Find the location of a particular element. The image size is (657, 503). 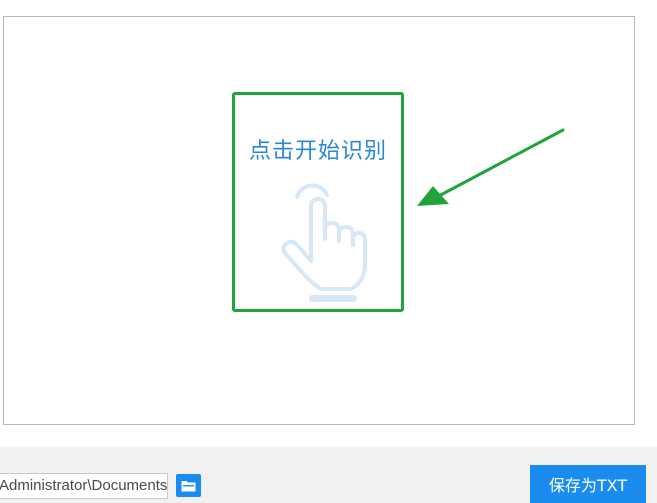

save-path-field: Administrator\Documents is located at coordinates (84, 486).